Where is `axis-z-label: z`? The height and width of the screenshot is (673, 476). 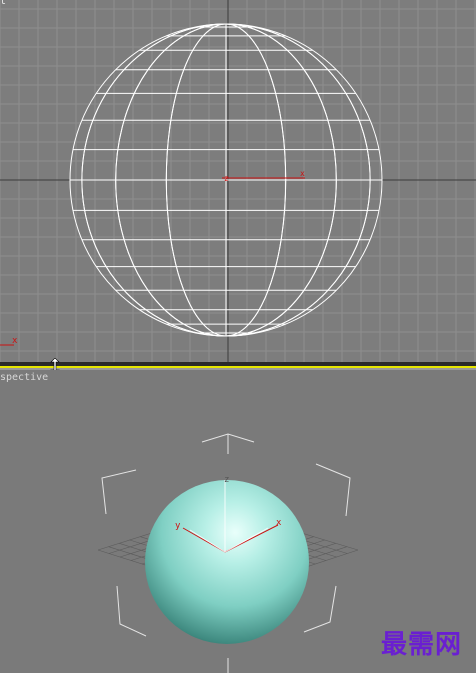 axis-z-label: z is located at coordinates (226, 480).